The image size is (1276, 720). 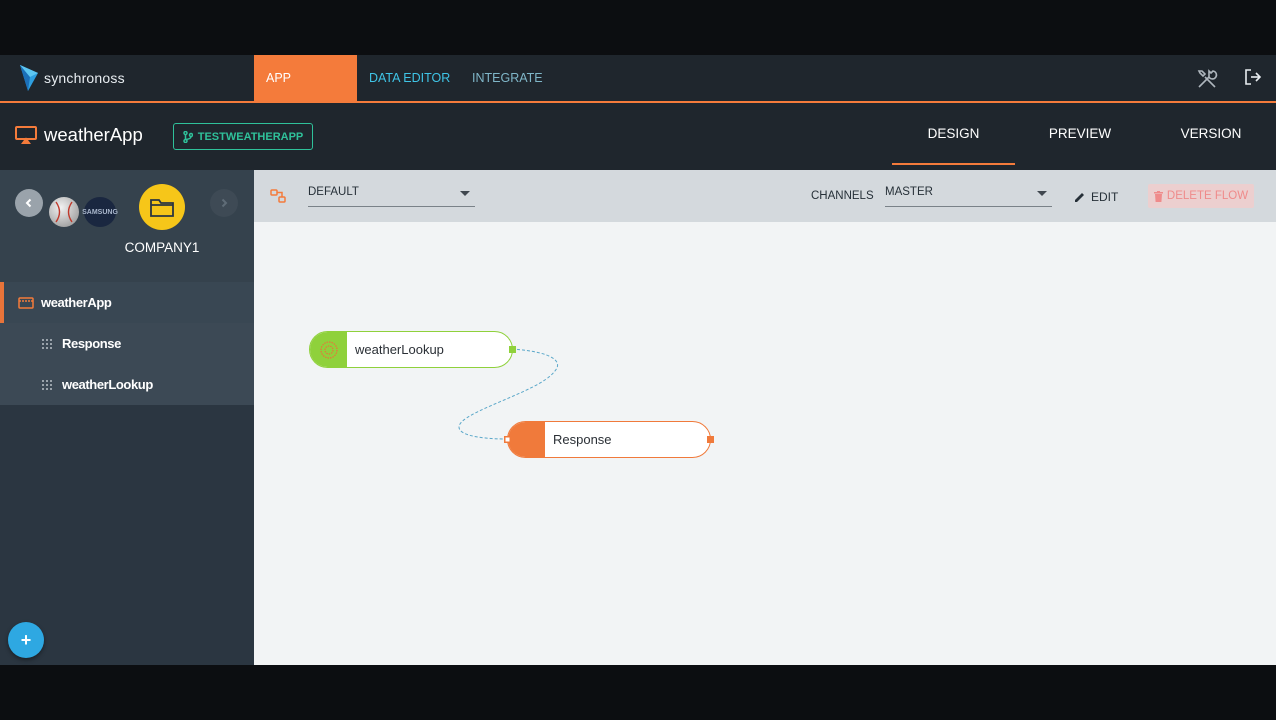 What do you see at coordinates (333, 192) in the screenshot?
I see `flow-select-value: DEFAULT` at bounding box center [333, 192].